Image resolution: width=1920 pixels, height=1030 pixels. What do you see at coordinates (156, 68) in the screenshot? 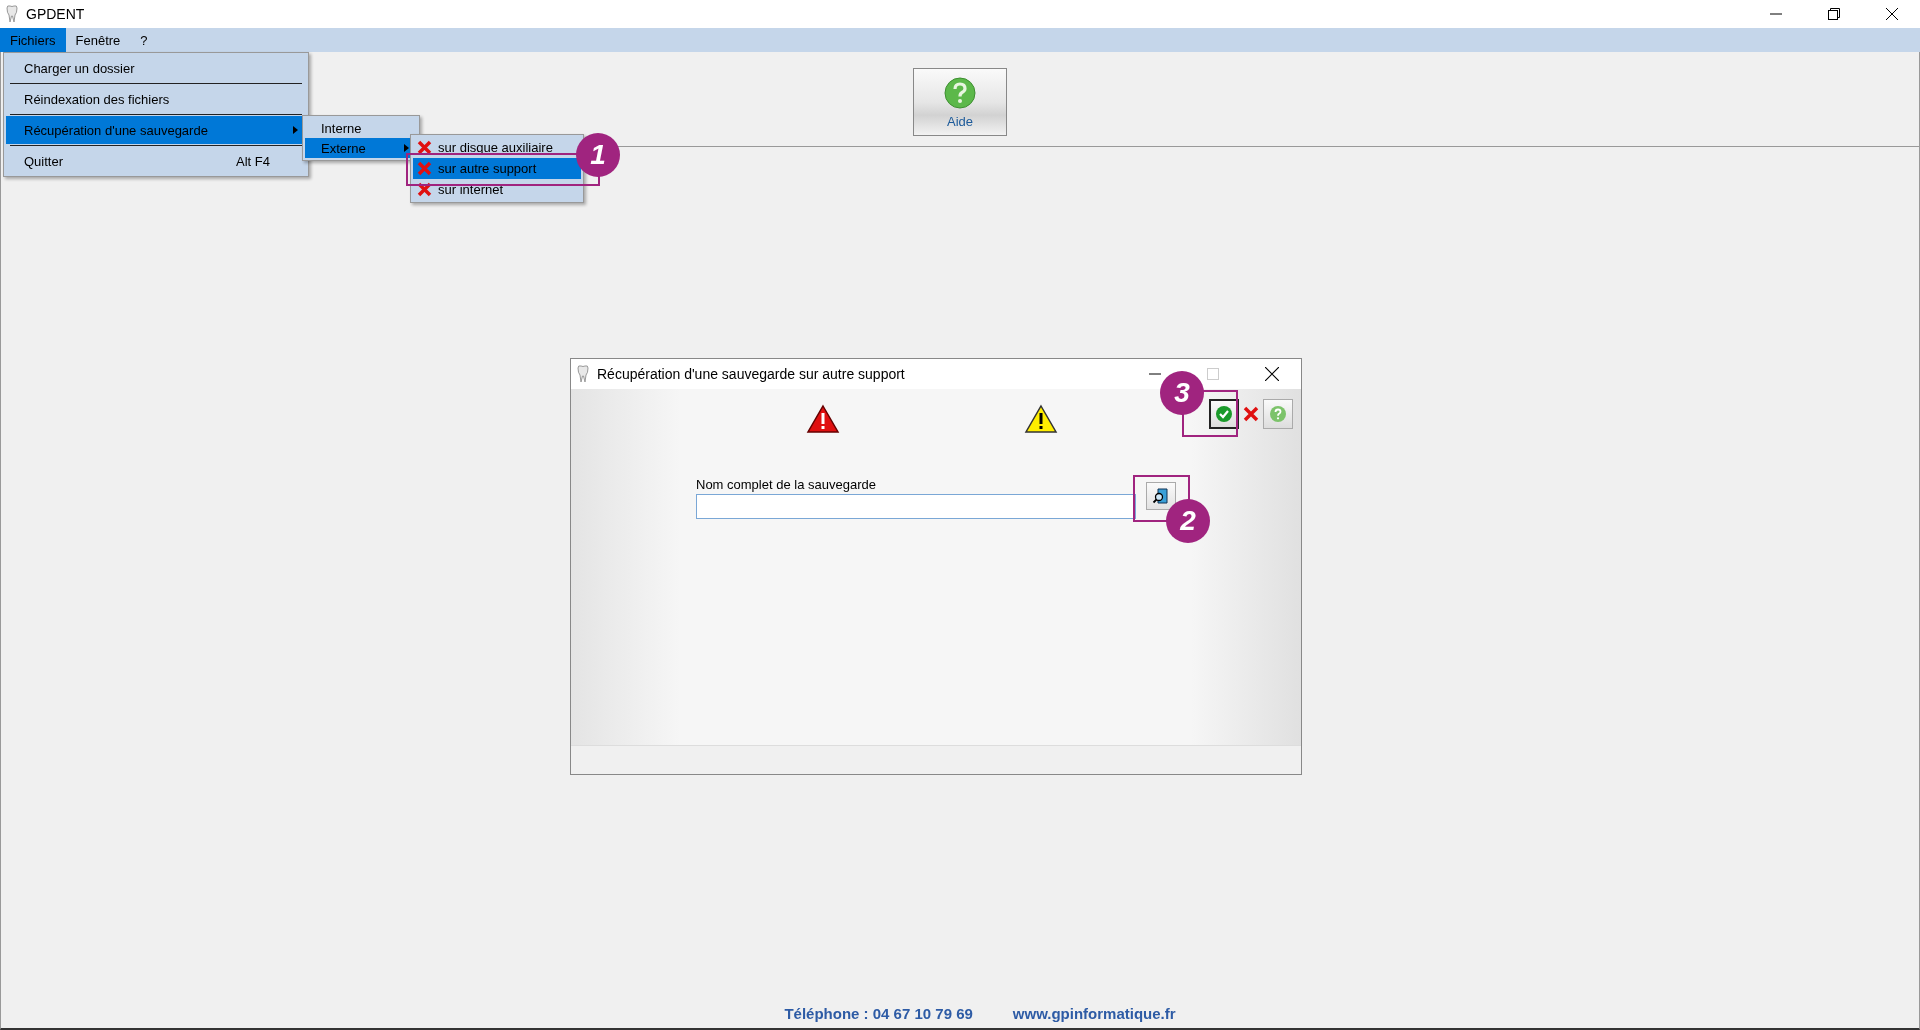
I see `menu-item: Charger un dossier` at bounding box center [156, 68].